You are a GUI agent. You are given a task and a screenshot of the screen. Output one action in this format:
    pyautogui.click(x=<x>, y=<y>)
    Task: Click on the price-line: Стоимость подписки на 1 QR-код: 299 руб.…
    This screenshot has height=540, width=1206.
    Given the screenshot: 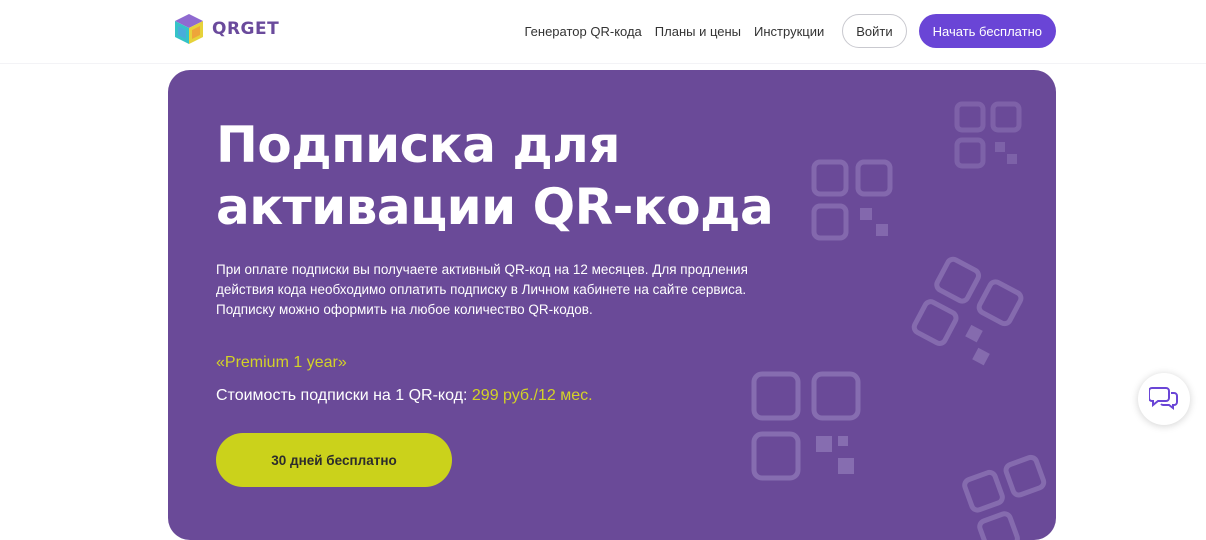 What is the action you would take?
    pyautogui.click(x=404, y=396)
    